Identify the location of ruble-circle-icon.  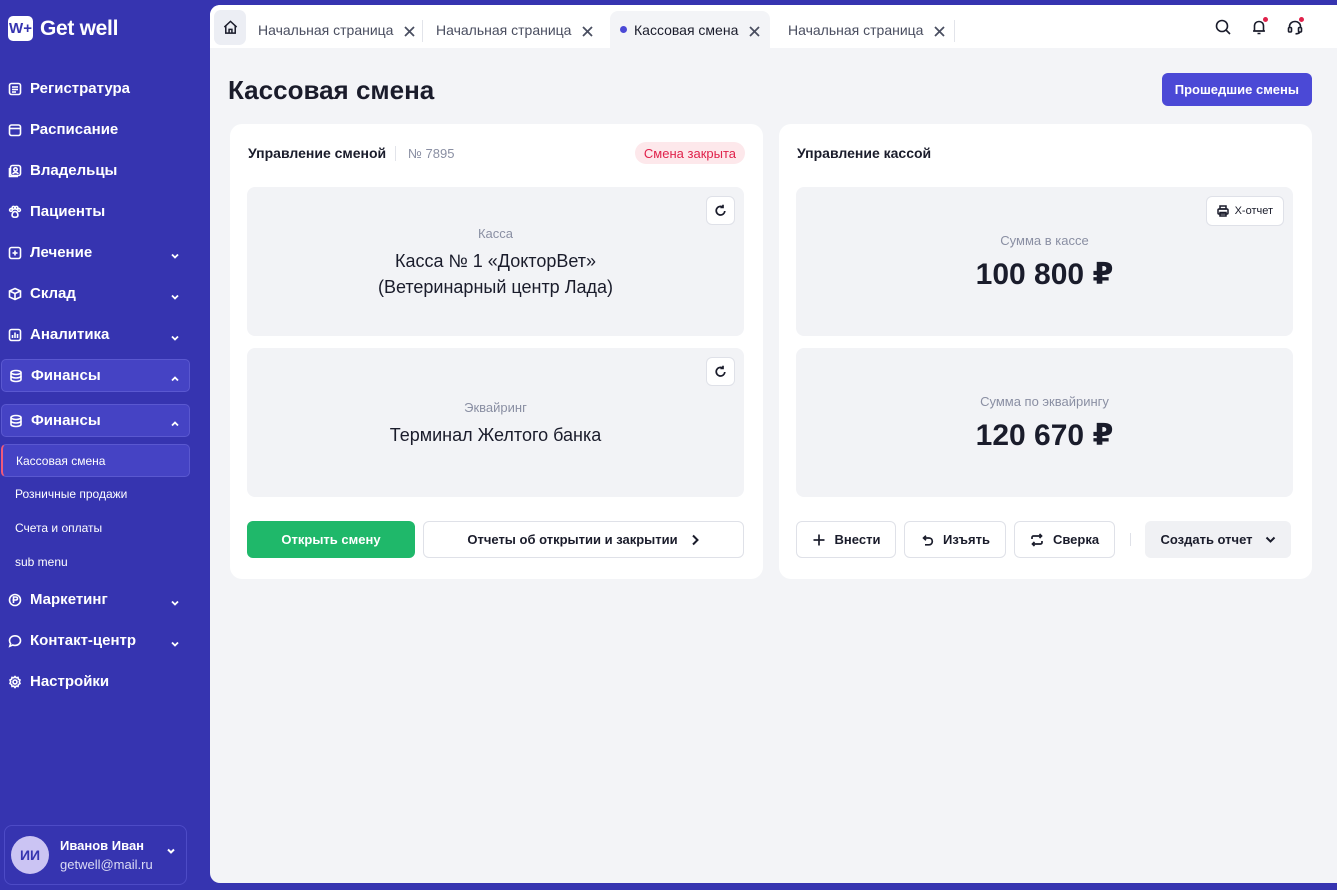
(15, 600).